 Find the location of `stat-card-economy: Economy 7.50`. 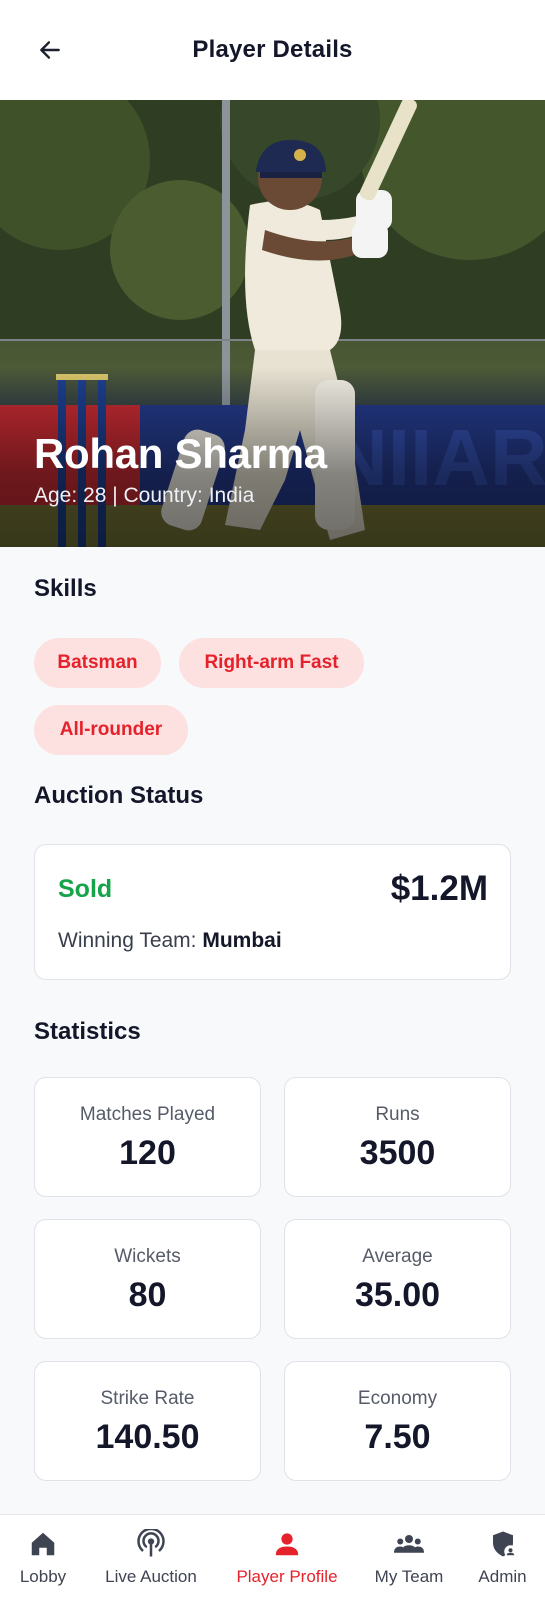

stat-card-economy: Economy 7.50 is located at coordinates (397, 1421).